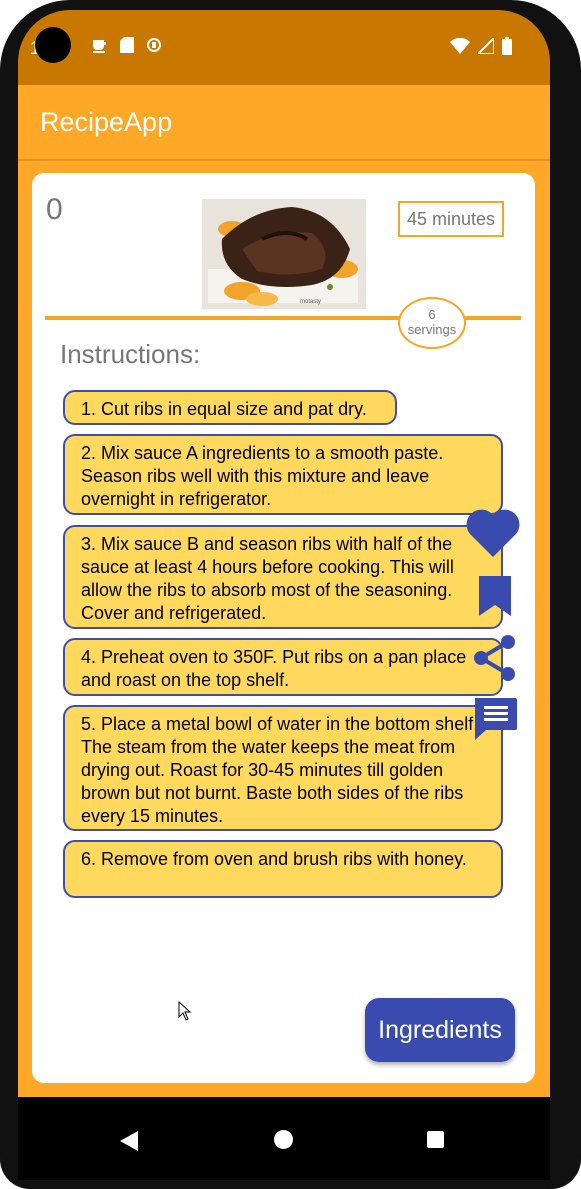 The height and width of the screenshot is (1189, 581). Describe the element at coordinates (130, 354) in the screenshot. I see `instructions-heading: Instructions:` at that location.